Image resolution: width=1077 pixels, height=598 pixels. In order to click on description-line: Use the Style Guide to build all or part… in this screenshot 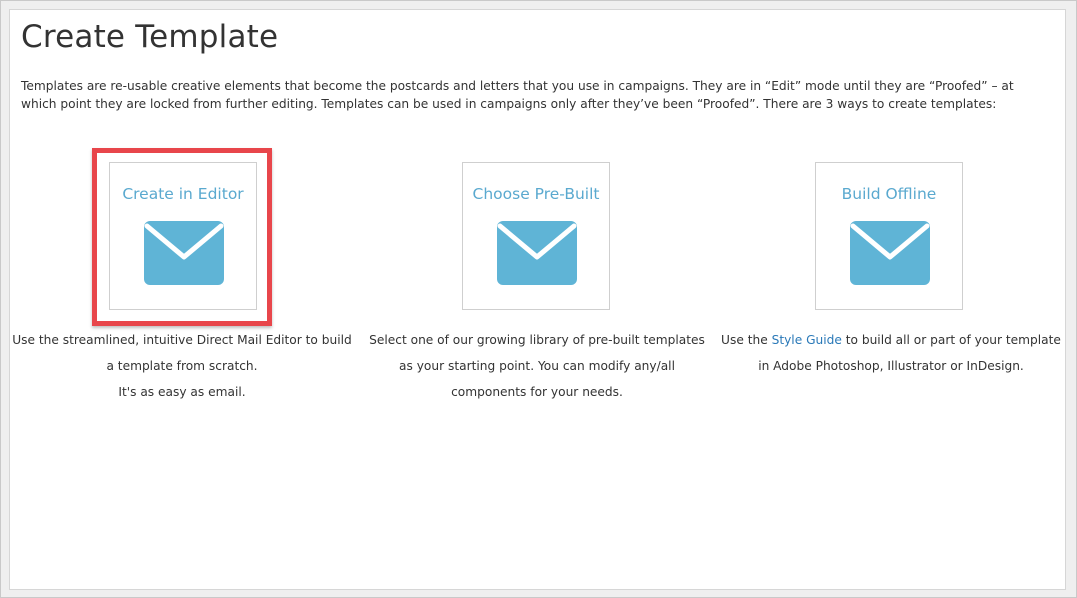, I will do `click(891, 340)`.